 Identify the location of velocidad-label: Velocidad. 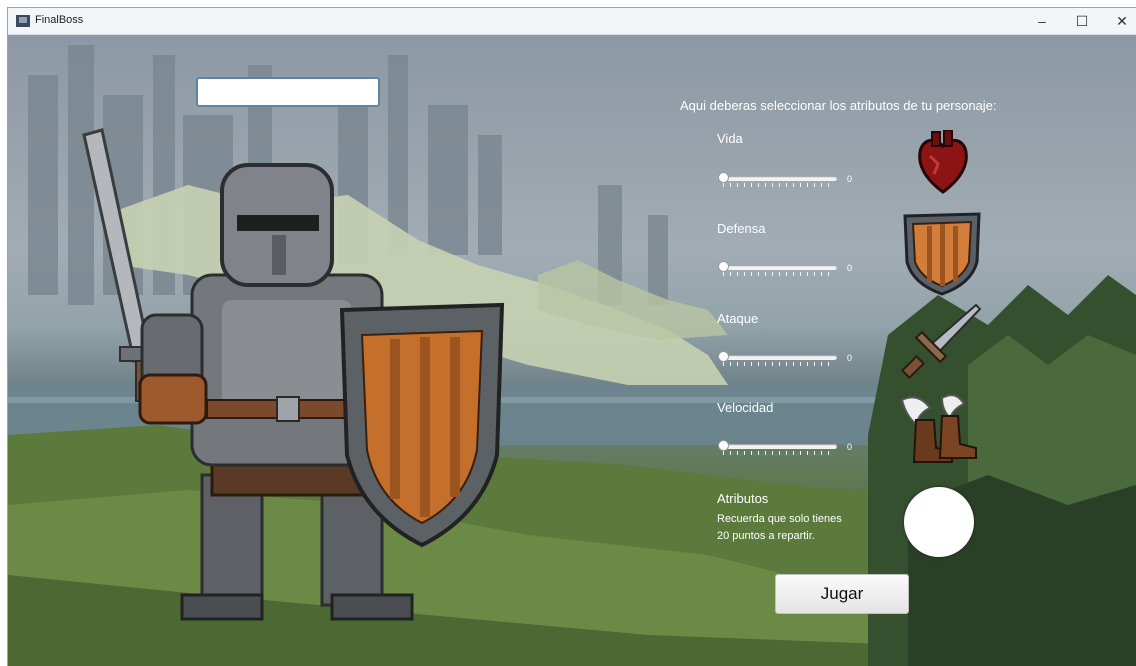
(745, 407).